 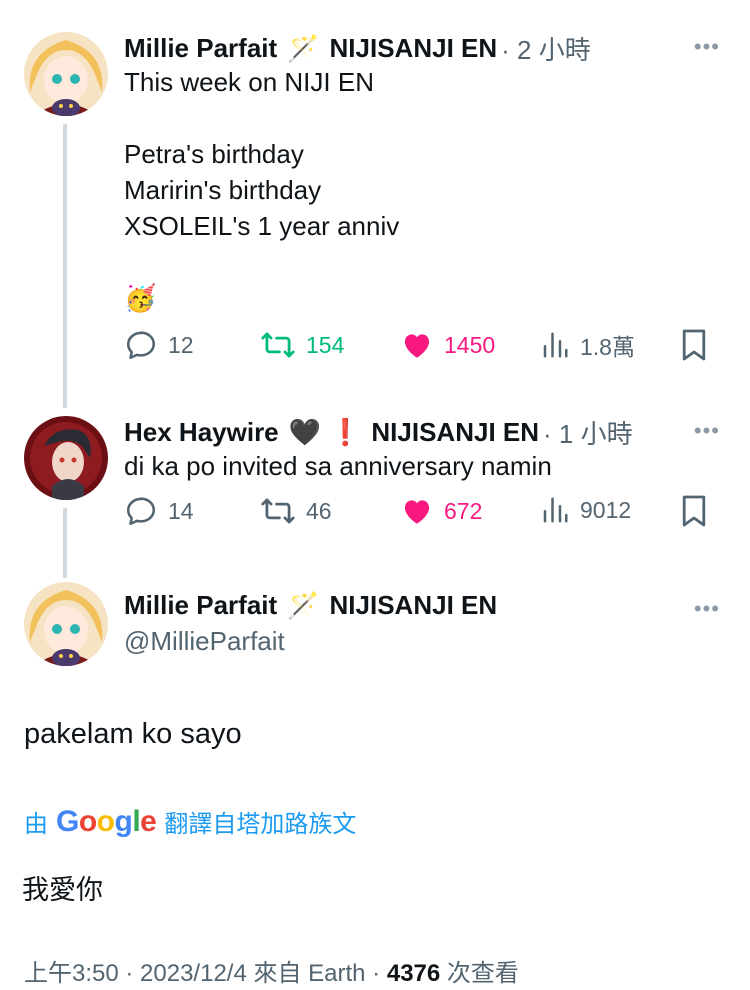 What do you see at coordinates (302, 345) in the screenshot?
I see `retweet-button: 154` at bounding box center [302, 345].